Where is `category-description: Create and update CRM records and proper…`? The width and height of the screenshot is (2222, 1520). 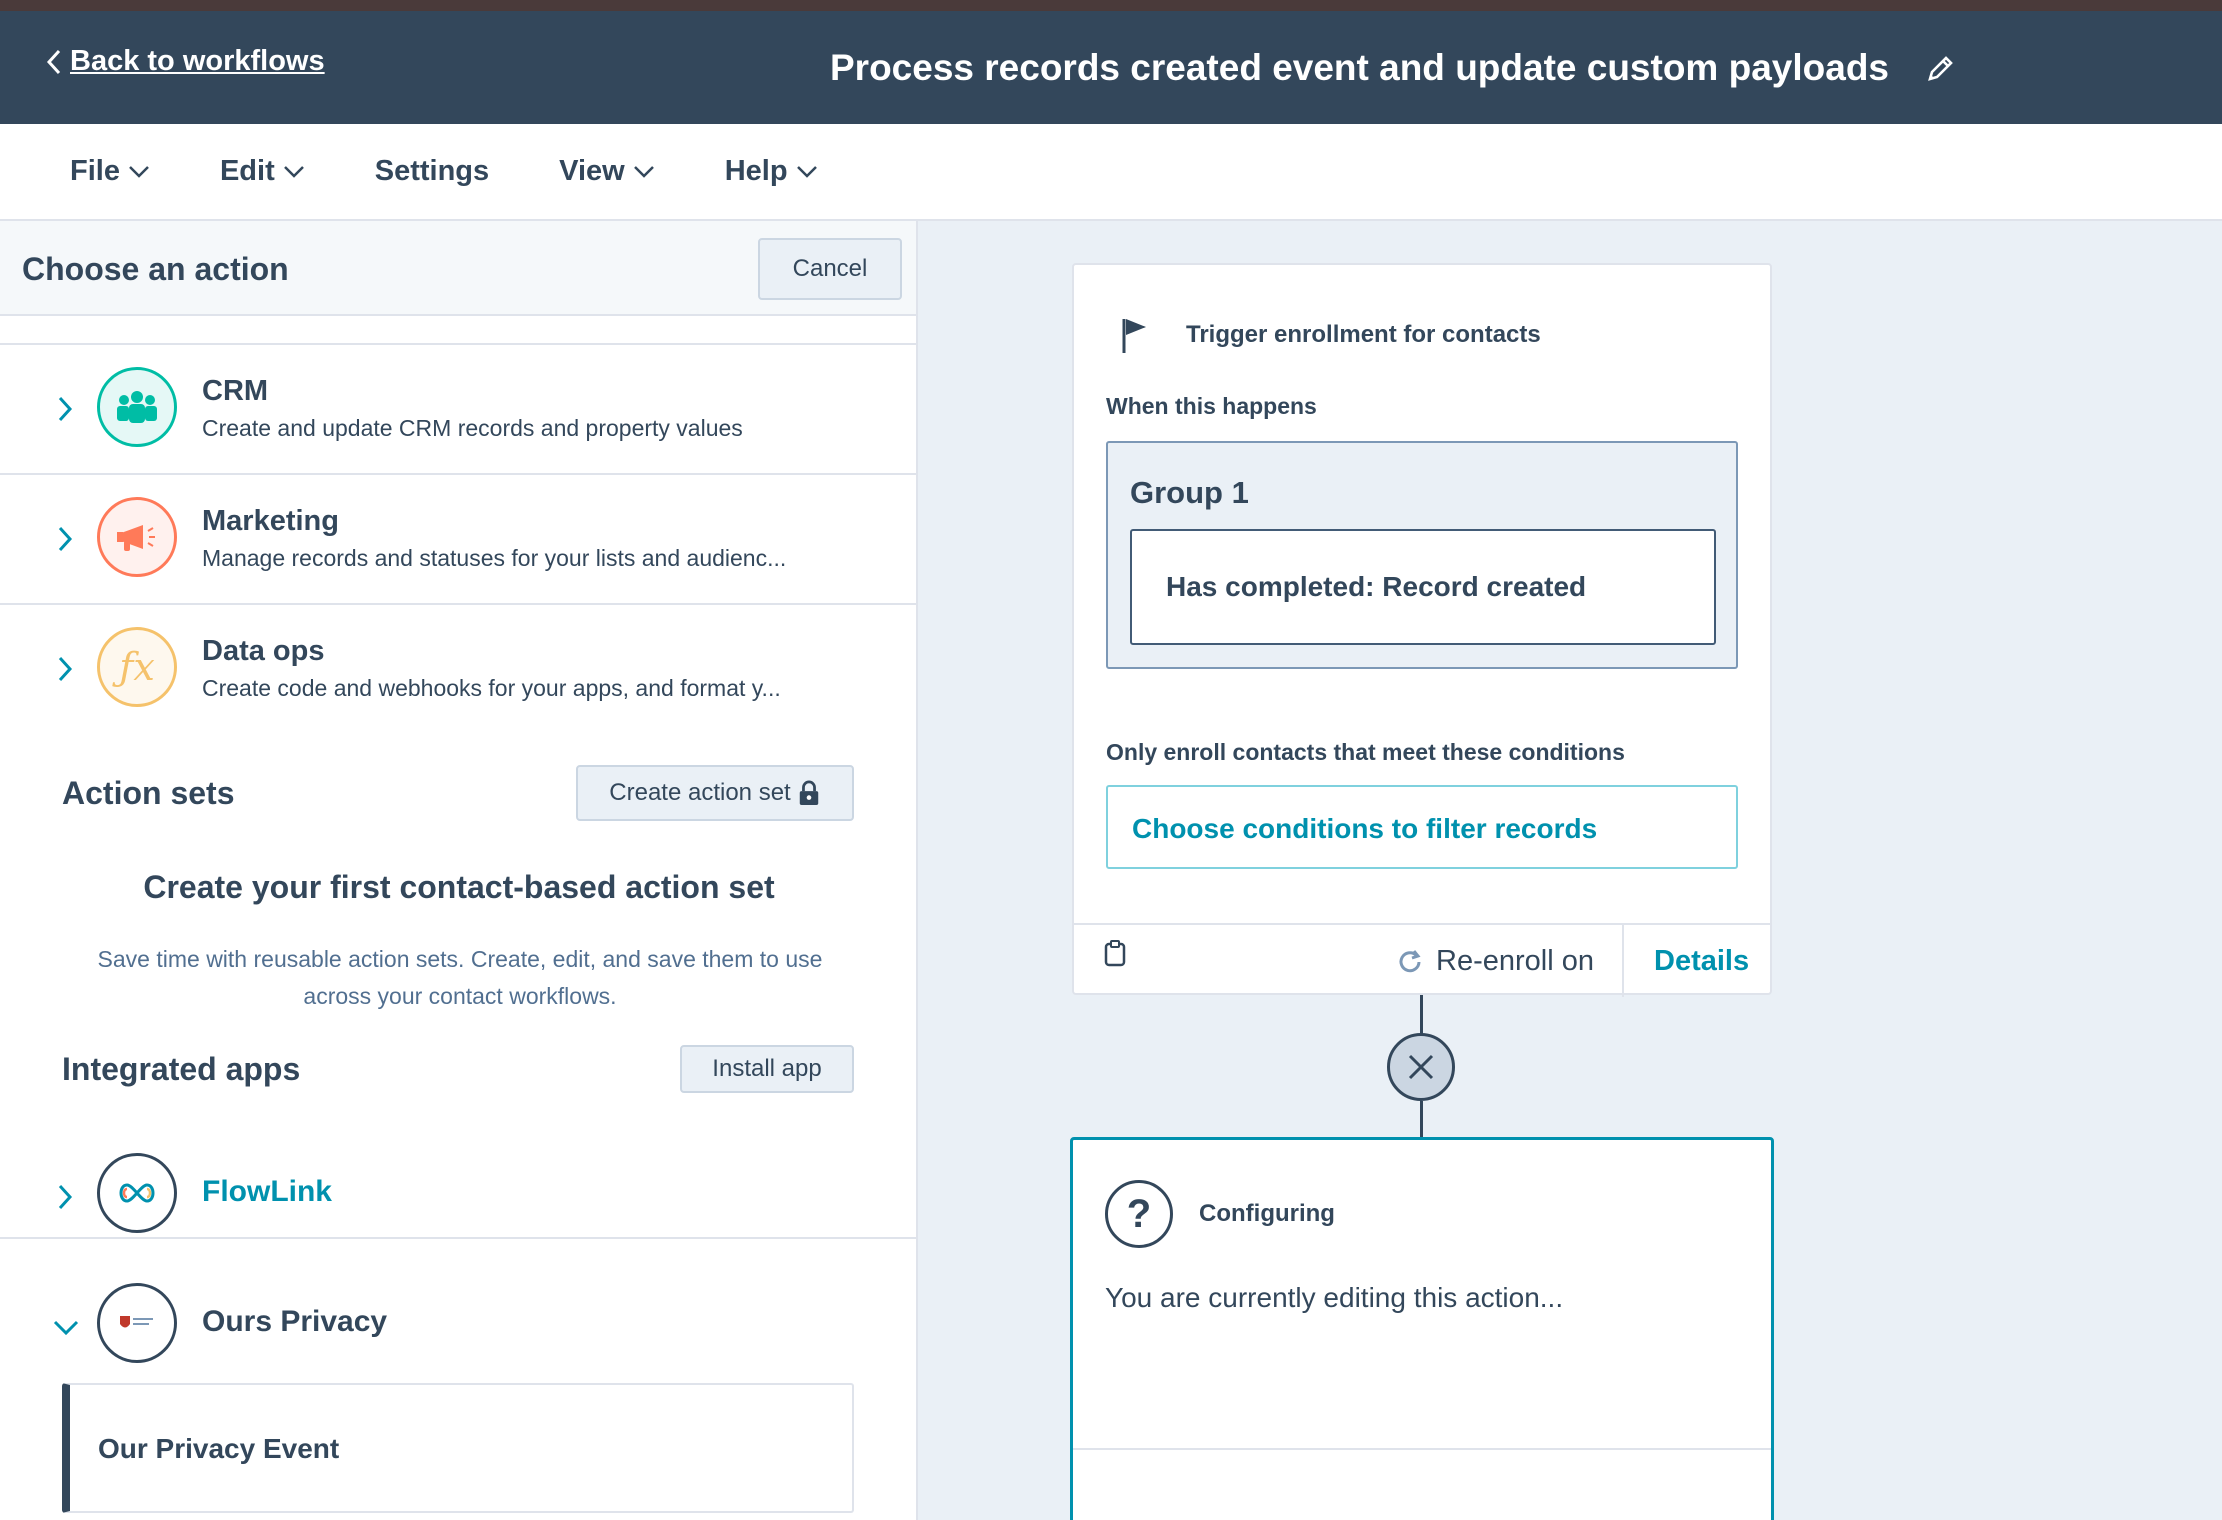 category-description: Create and update CRM records and proper… is located at coordinates (472, 428).